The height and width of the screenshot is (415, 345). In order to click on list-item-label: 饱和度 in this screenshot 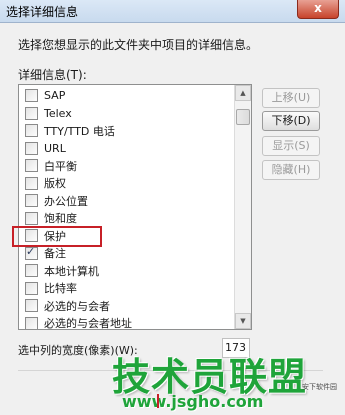, I will do `click(60, 219)`.